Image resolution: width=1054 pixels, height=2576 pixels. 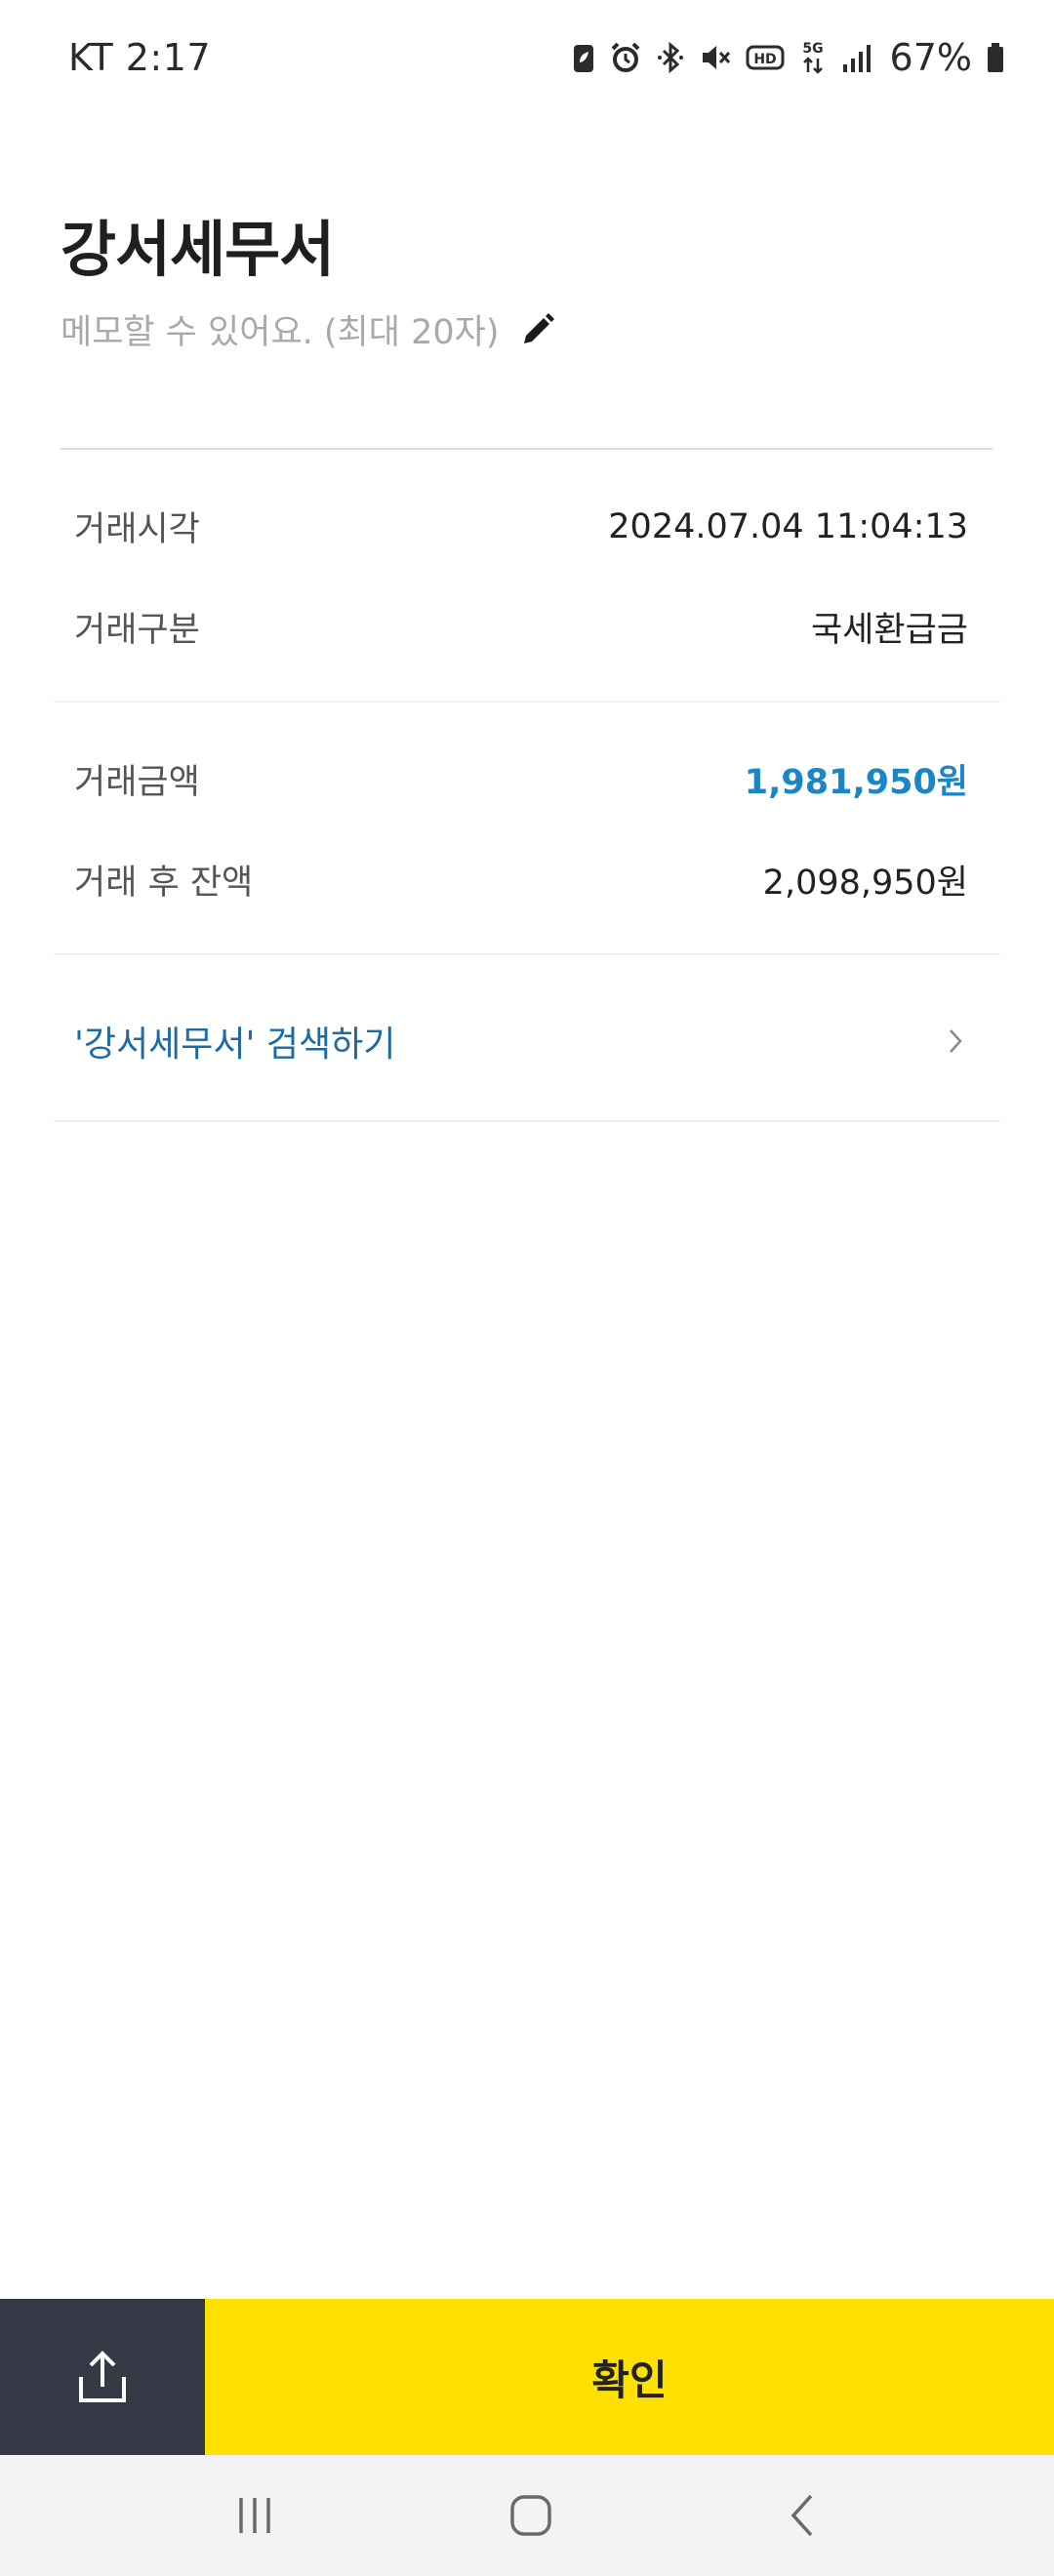 I want to click on system-nav-bar, so click(x=527, y=2515).